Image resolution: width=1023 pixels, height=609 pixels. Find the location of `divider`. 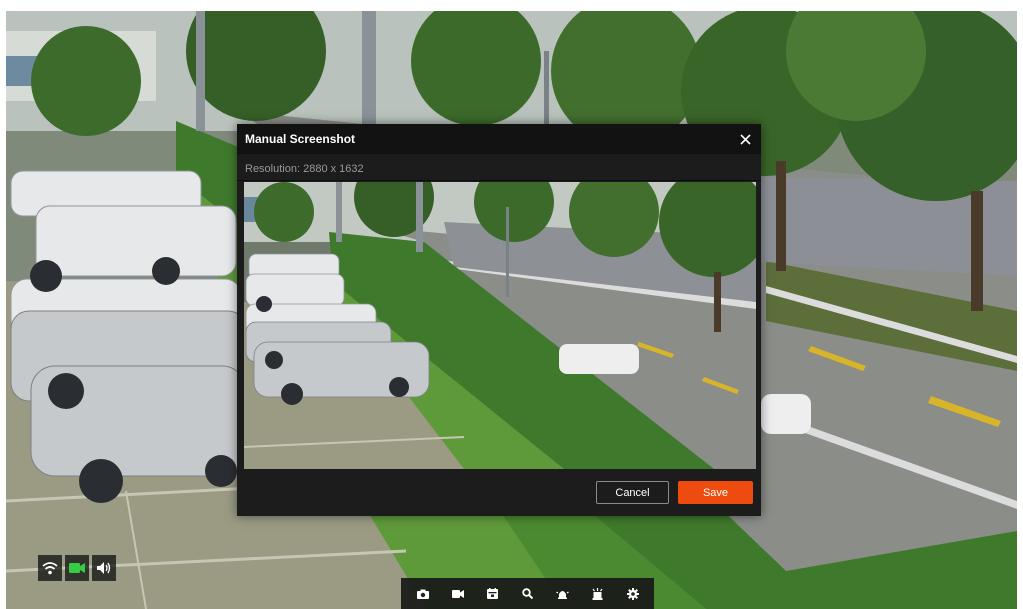

divider is located at coordinates (499, 180).